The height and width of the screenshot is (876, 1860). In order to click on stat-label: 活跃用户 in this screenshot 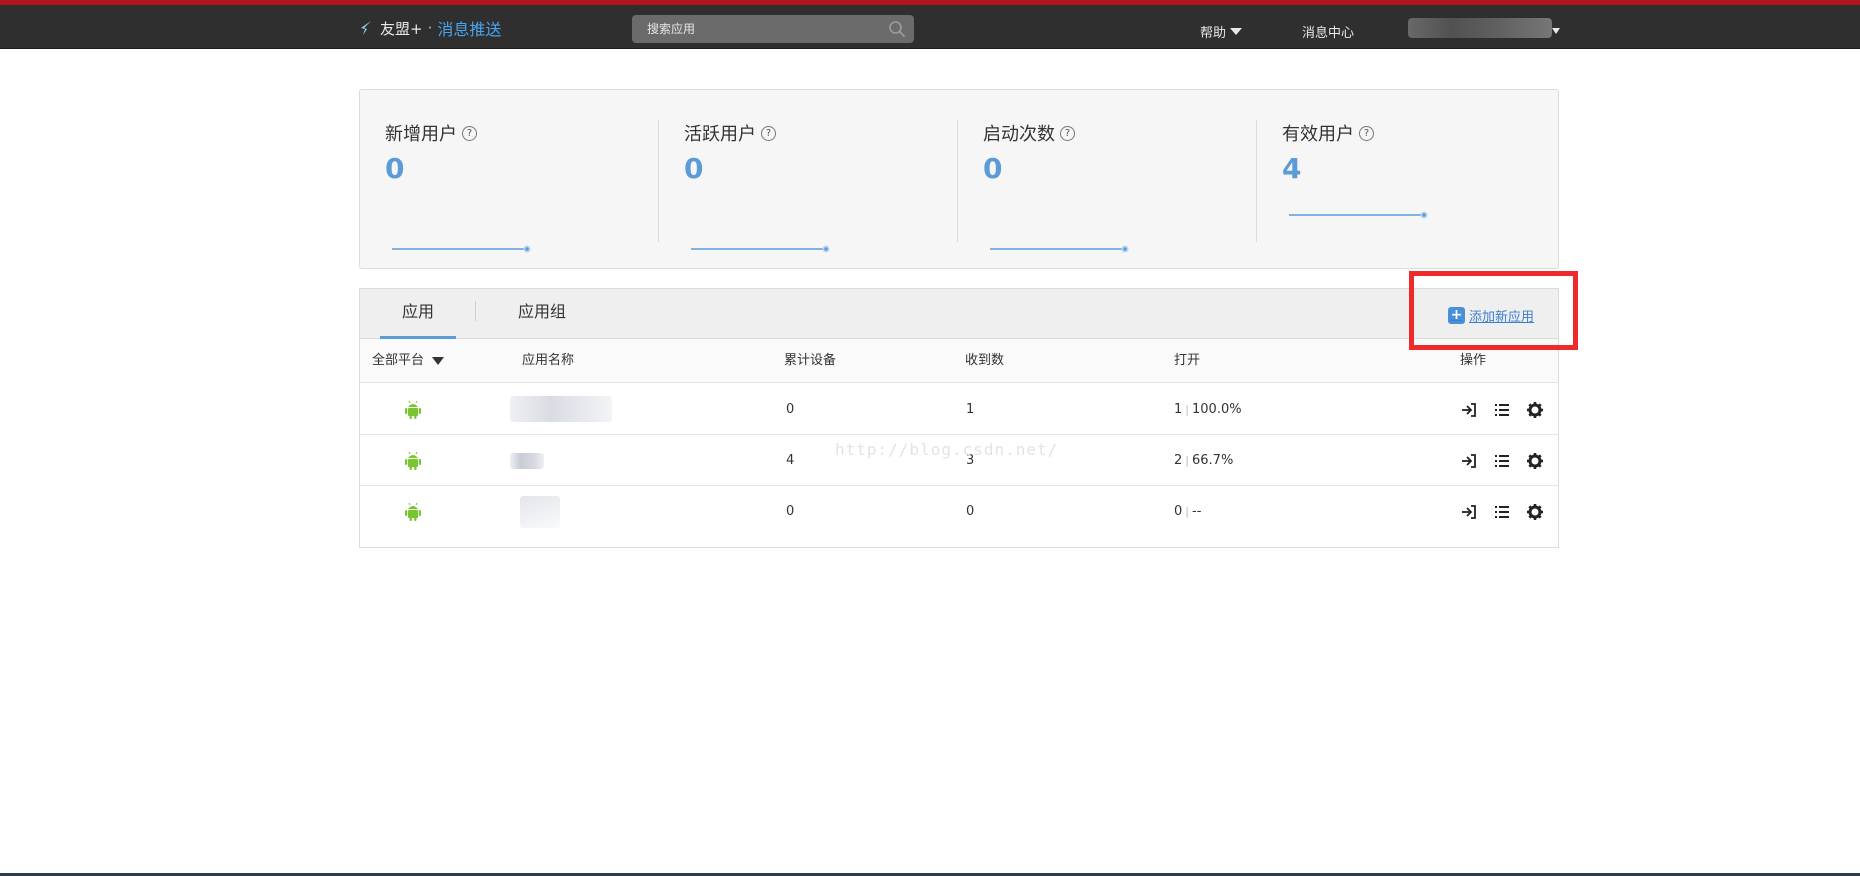, I will do `click(720, 134)`.